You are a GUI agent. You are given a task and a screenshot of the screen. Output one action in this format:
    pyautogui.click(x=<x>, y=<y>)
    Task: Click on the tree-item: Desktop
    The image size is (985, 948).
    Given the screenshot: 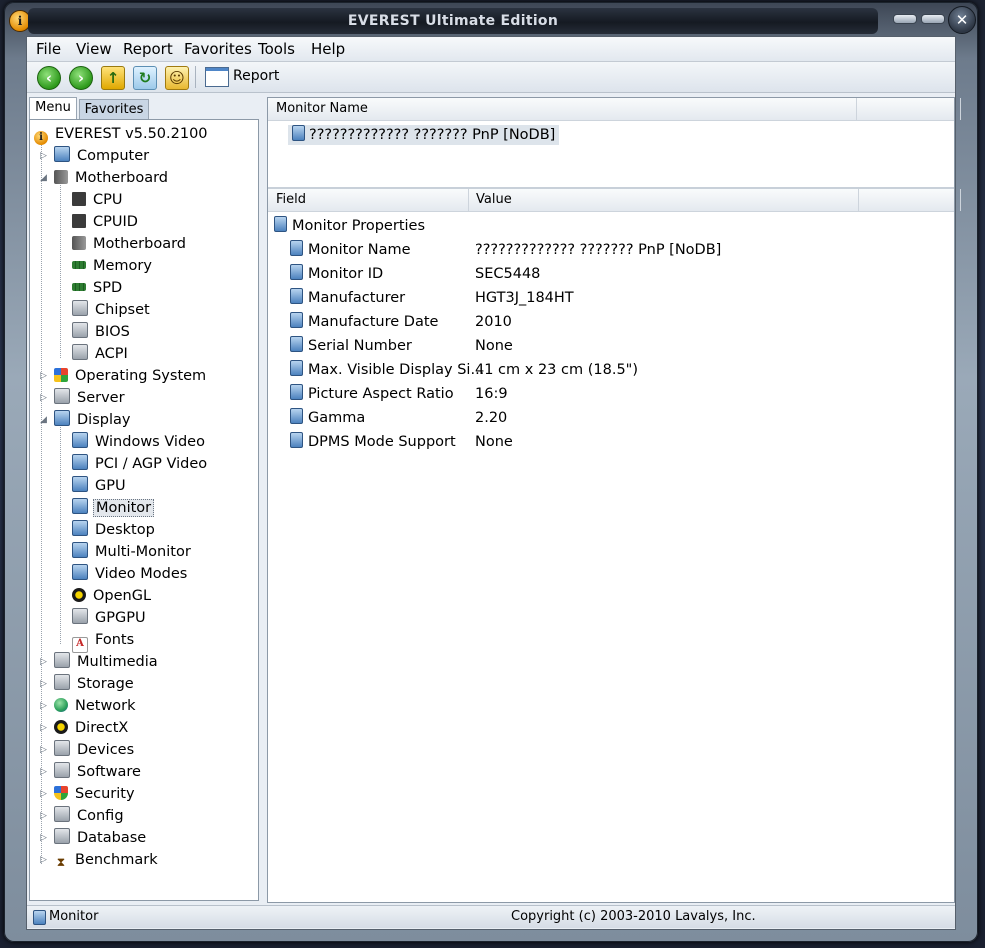 What is the action you would take?
    pyautogui.click(x=114, y=530)
    